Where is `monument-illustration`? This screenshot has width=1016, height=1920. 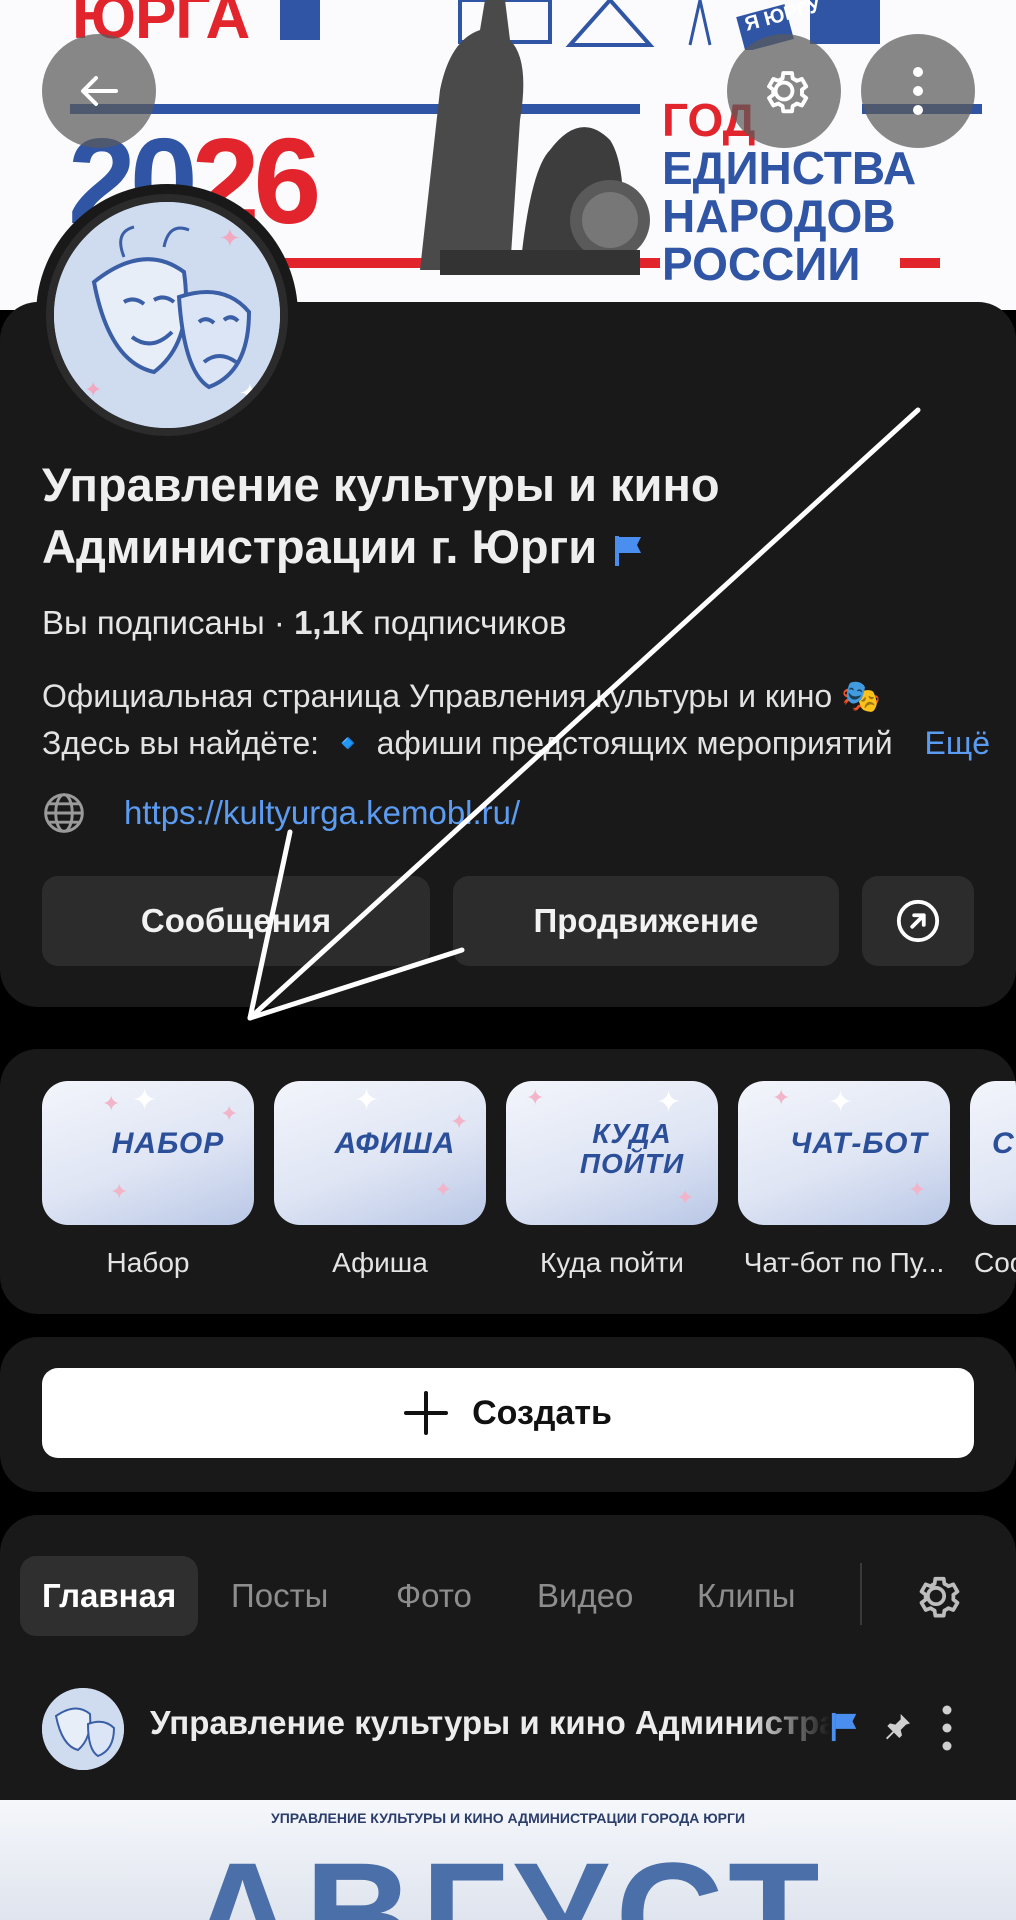
monument-illustration is located at coordinates (535, 137).